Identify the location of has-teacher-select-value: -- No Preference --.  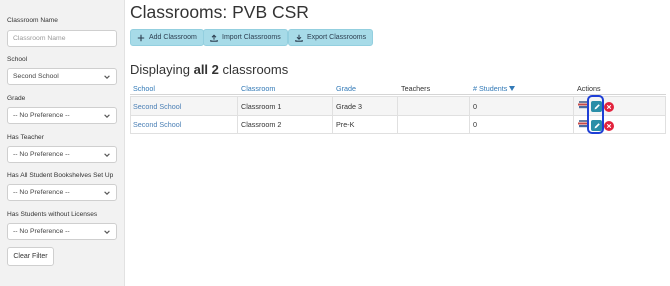
(41, 154).